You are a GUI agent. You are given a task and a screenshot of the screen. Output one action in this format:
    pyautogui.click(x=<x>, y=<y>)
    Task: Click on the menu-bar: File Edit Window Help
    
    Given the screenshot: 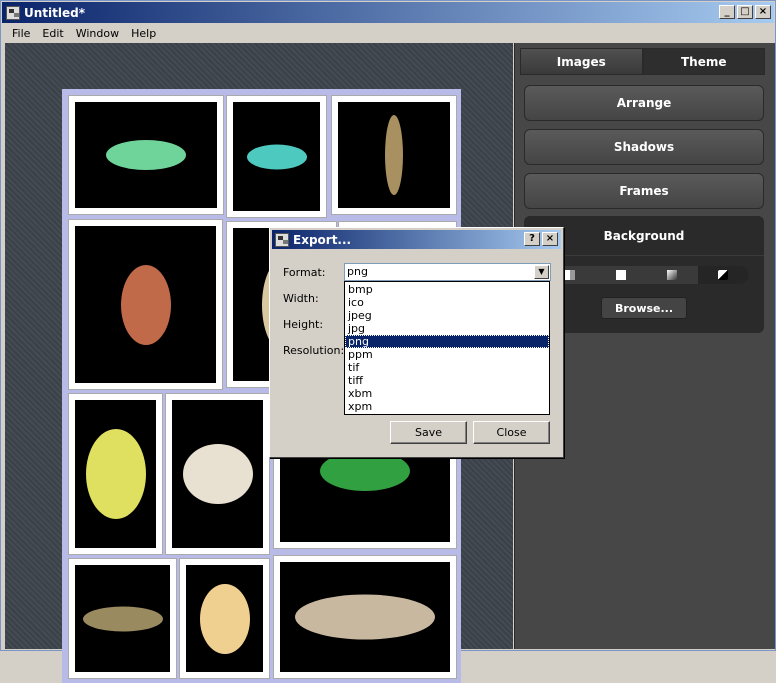 What is the action you would take?
    pyautogui.click(x=82, y=33)
    